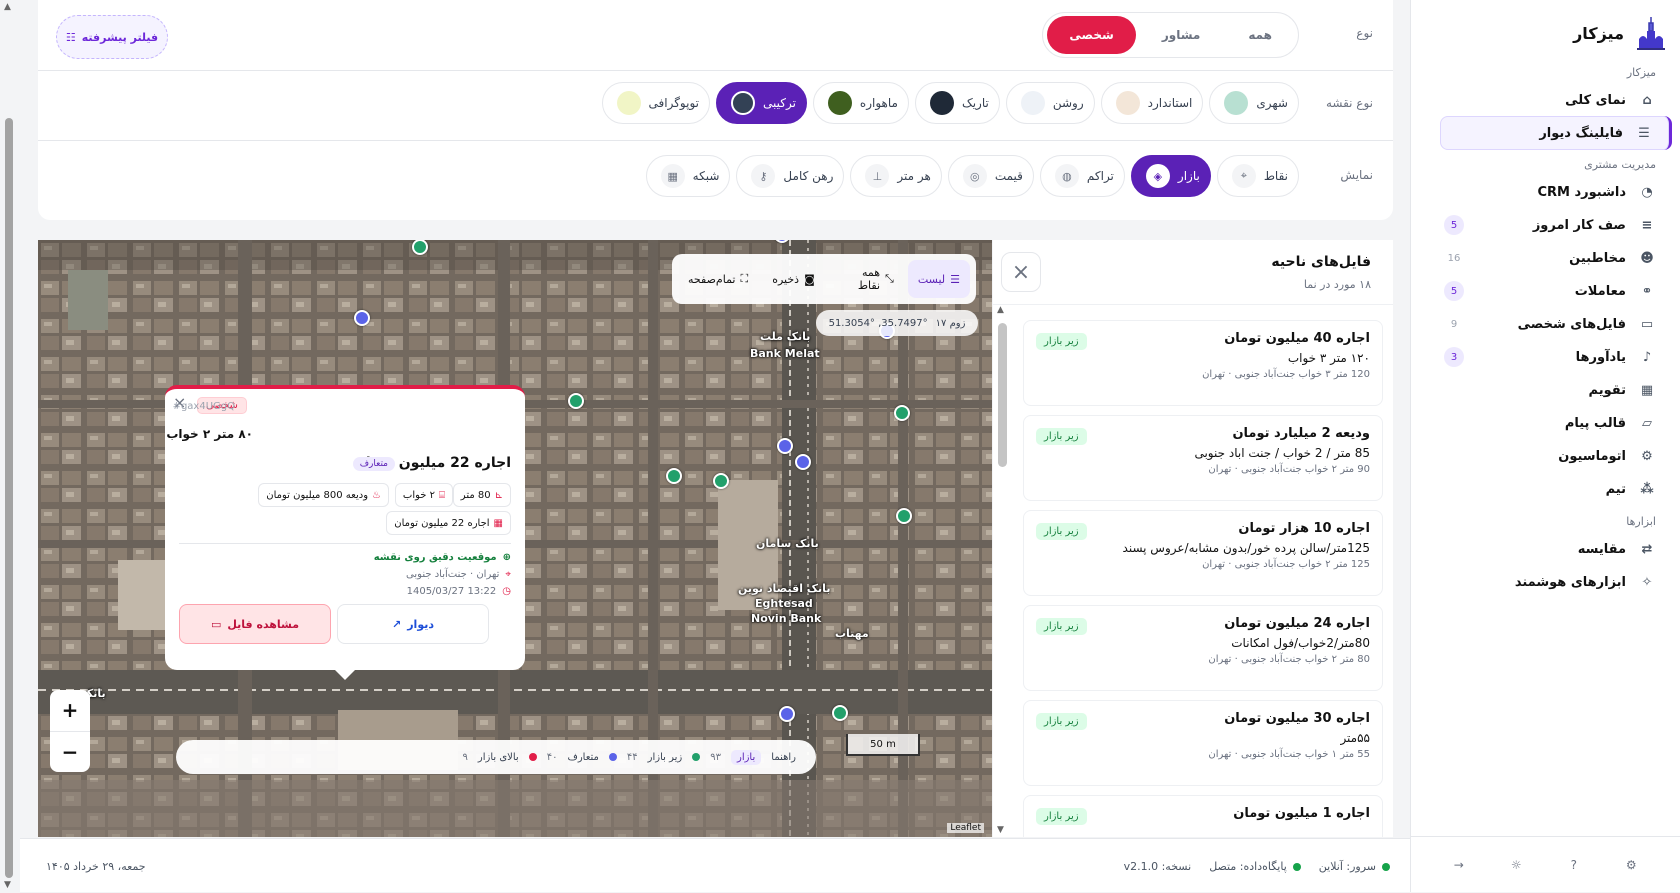 This screenshot has width=1680, height=893. Describe the element at coordinates (1061, 436) in the screenshot. I see `market-tag: زیر بازار` at that location.